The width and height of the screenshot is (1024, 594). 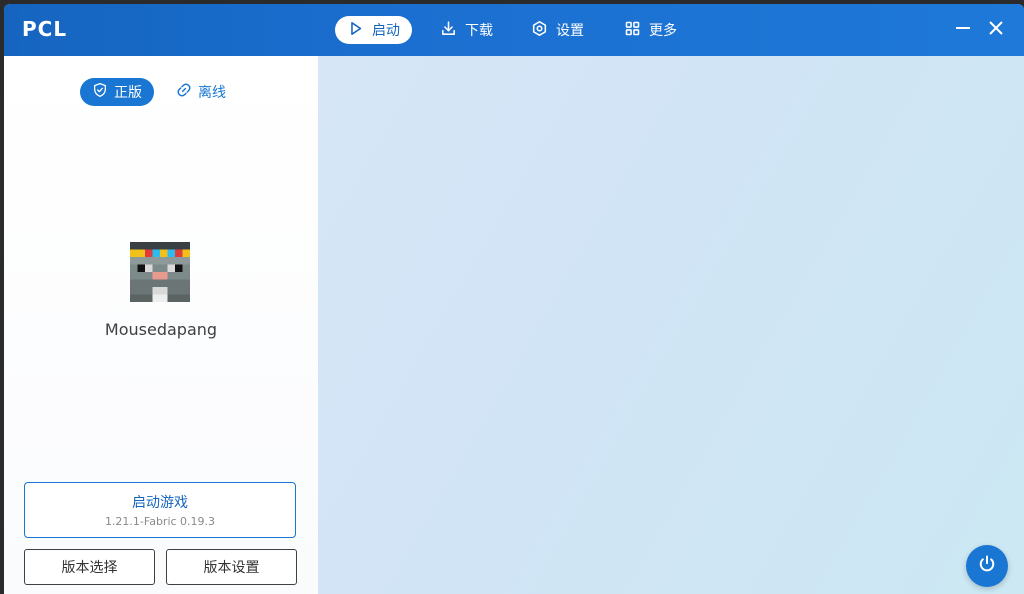 What do you see at coordinates (514, 30) in the screenshot?
I see `title-bar: PCL 启动 下载 设置 更多` at bounding box center [514, 30].